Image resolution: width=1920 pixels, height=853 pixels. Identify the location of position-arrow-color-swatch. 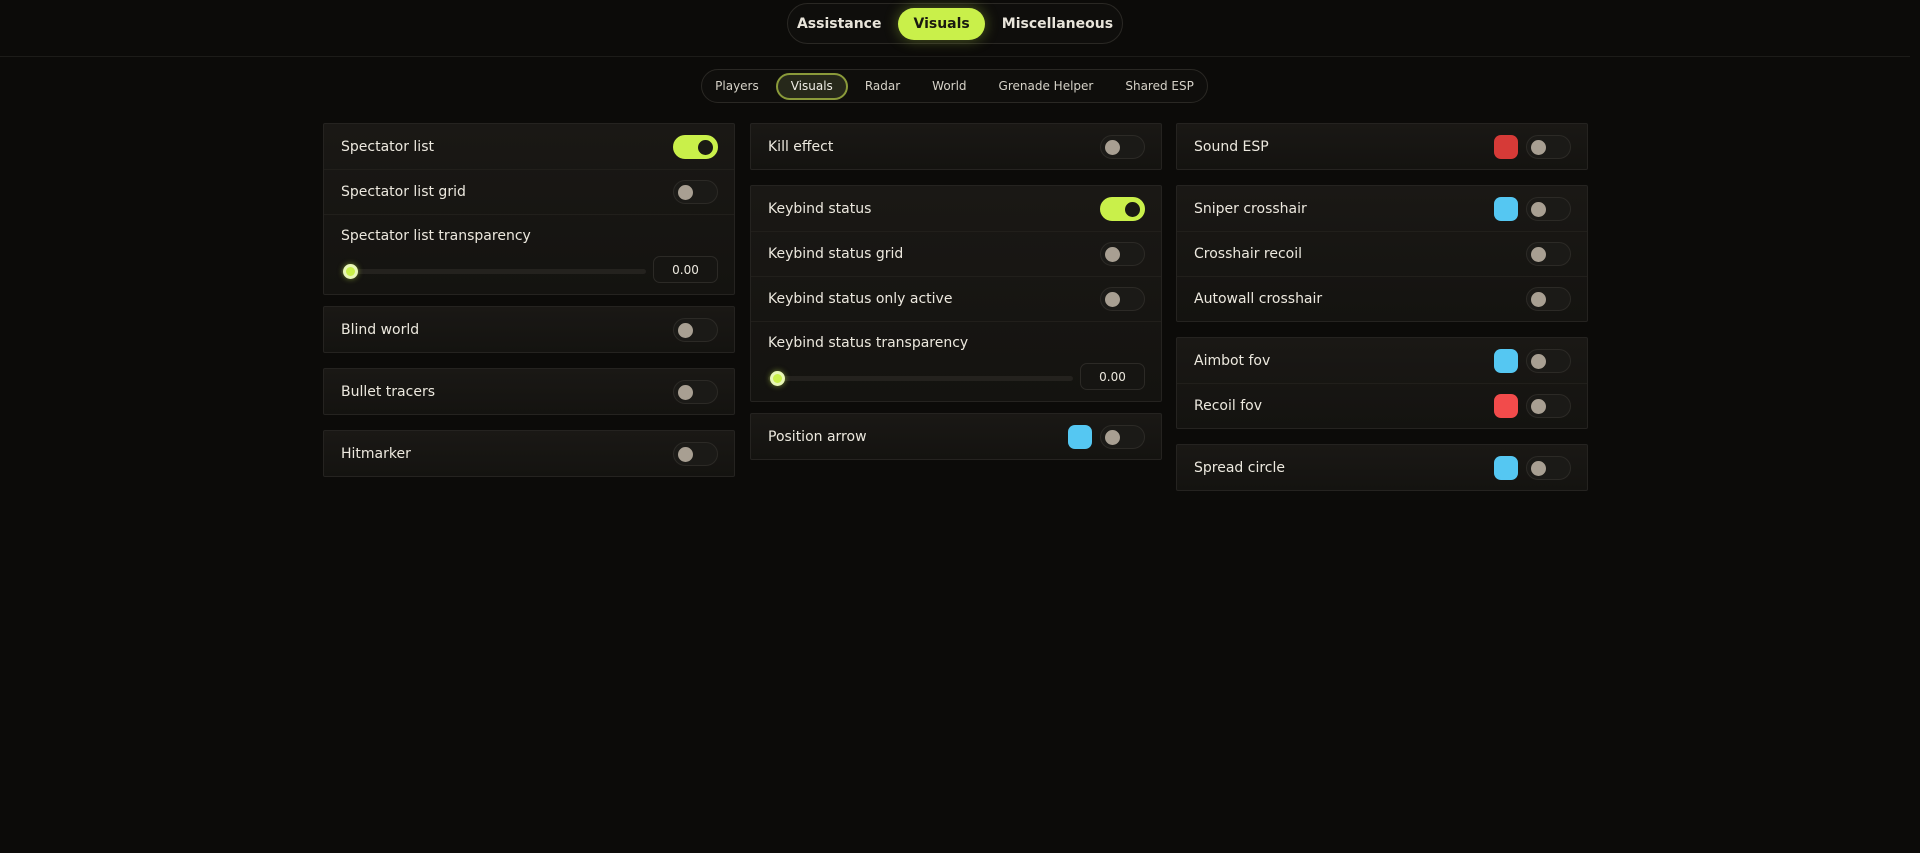
(1080, 436).